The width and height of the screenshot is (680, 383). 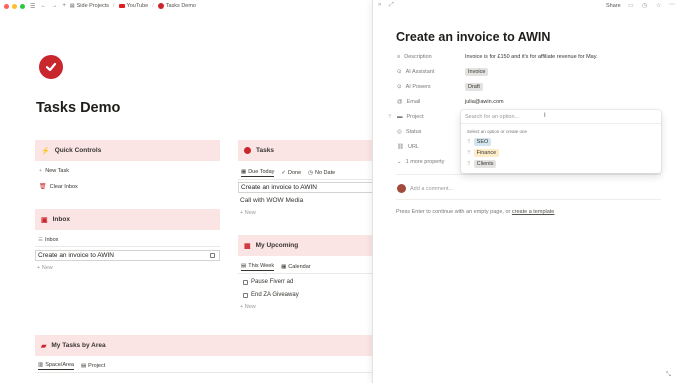 I want to click on lightning-icon: ⚡, so click(x=45, y=151).